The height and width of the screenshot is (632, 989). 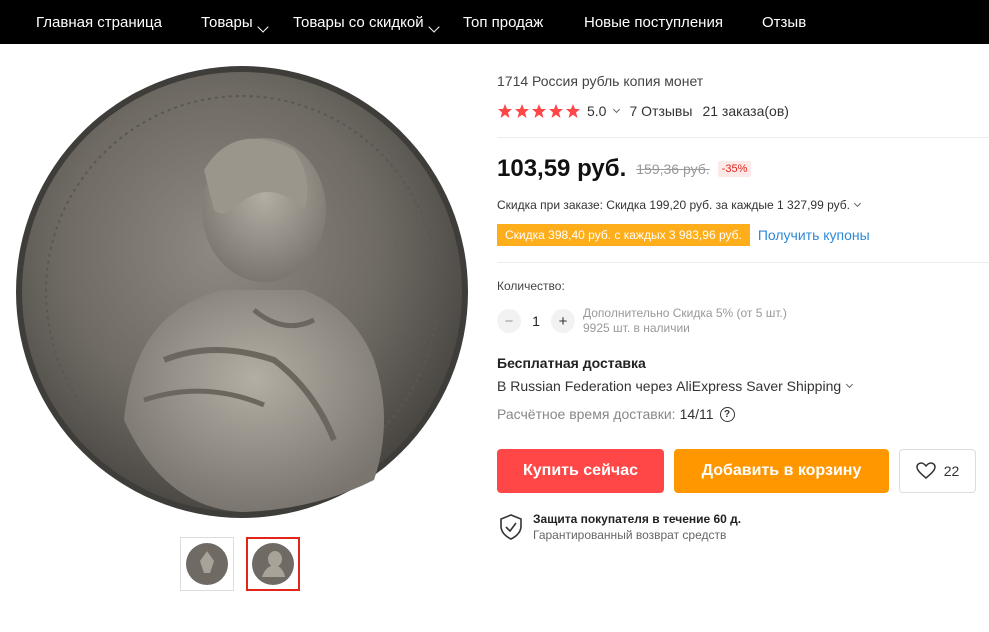 What do you see at coordinates (925, 470) in the screenshot?
I see `heart-icon` at bounding box center [925, 470].